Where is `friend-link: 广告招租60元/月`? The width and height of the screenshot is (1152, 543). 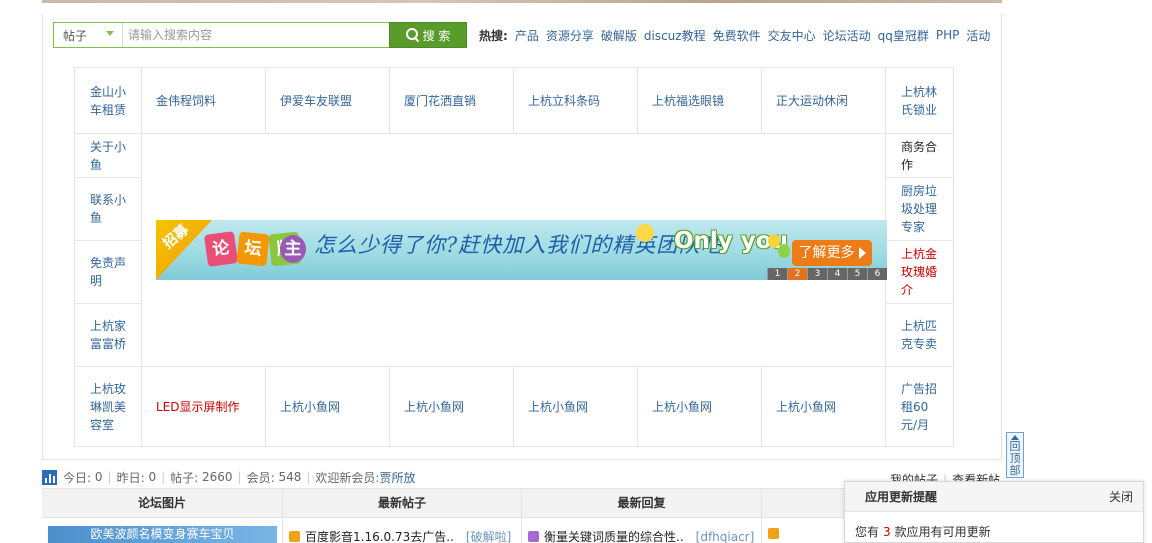
friend-link: 广告招租60元/月 is located at coordinates (919, 407).